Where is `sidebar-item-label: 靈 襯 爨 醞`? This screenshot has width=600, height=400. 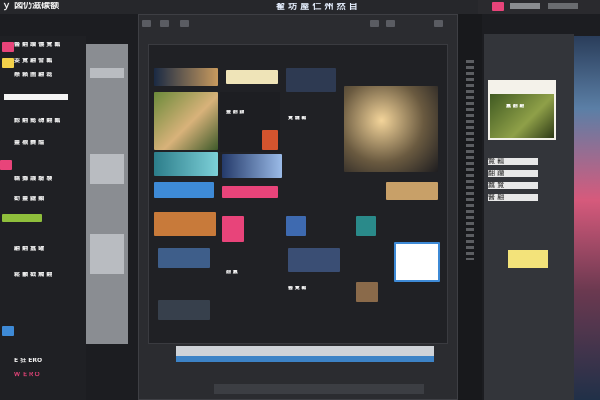
sidebar-item-label: 靈 襯 爨 醞 is located at coordinates (29, 143).